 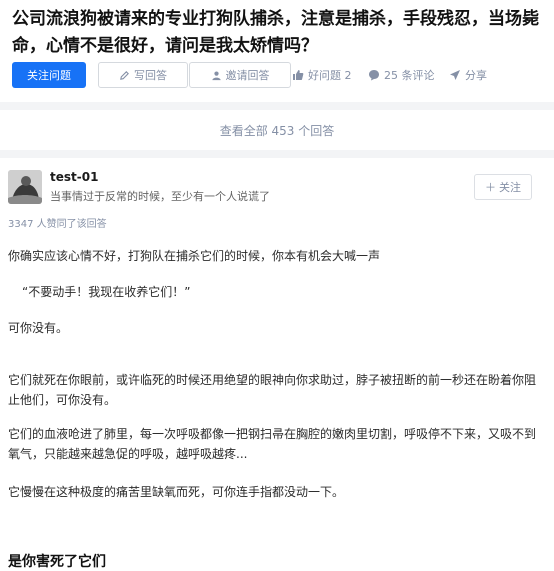 What do you see at coordinates (124, 75) in the screenshot?
I see `pencil-icon` at bounding box center [124, 75].